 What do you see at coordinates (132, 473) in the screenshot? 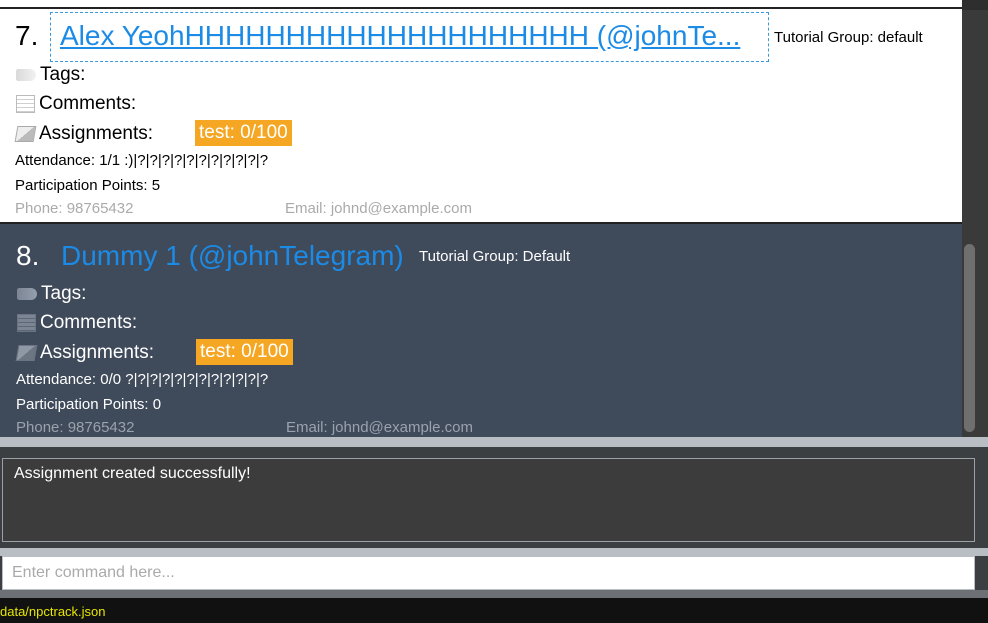
I see `result-message: Assignment created successfully!` at bounding box center [132, 473].